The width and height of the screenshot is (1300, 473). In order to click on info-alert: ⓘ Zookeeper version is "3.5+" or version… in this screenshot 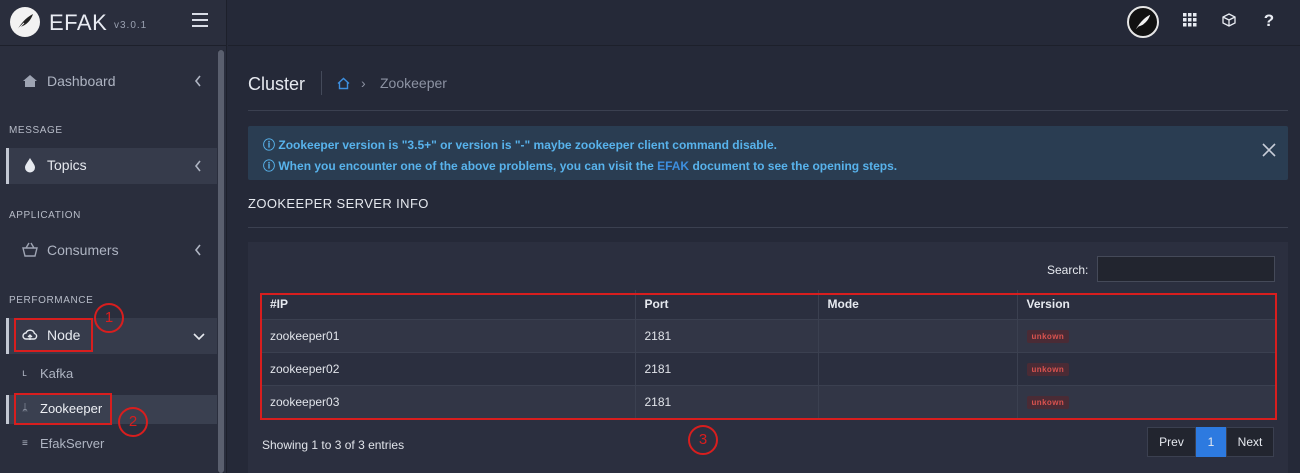, I will do `click(768, 153)`.